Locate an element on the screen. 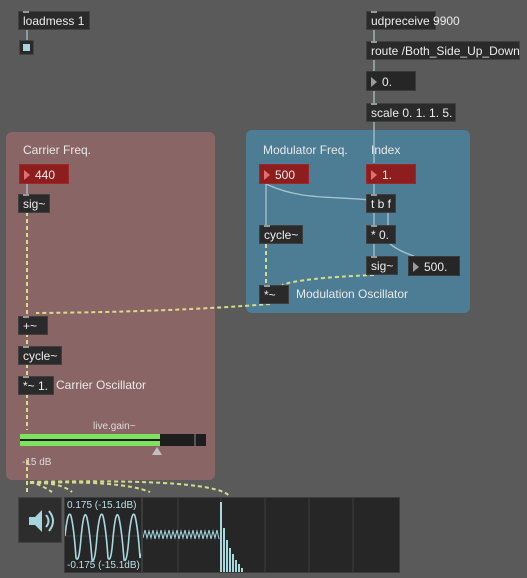 The height and width of the screenshot is (578, 527). carrier-freq-value: 440 is located at coordinates (45, 175).